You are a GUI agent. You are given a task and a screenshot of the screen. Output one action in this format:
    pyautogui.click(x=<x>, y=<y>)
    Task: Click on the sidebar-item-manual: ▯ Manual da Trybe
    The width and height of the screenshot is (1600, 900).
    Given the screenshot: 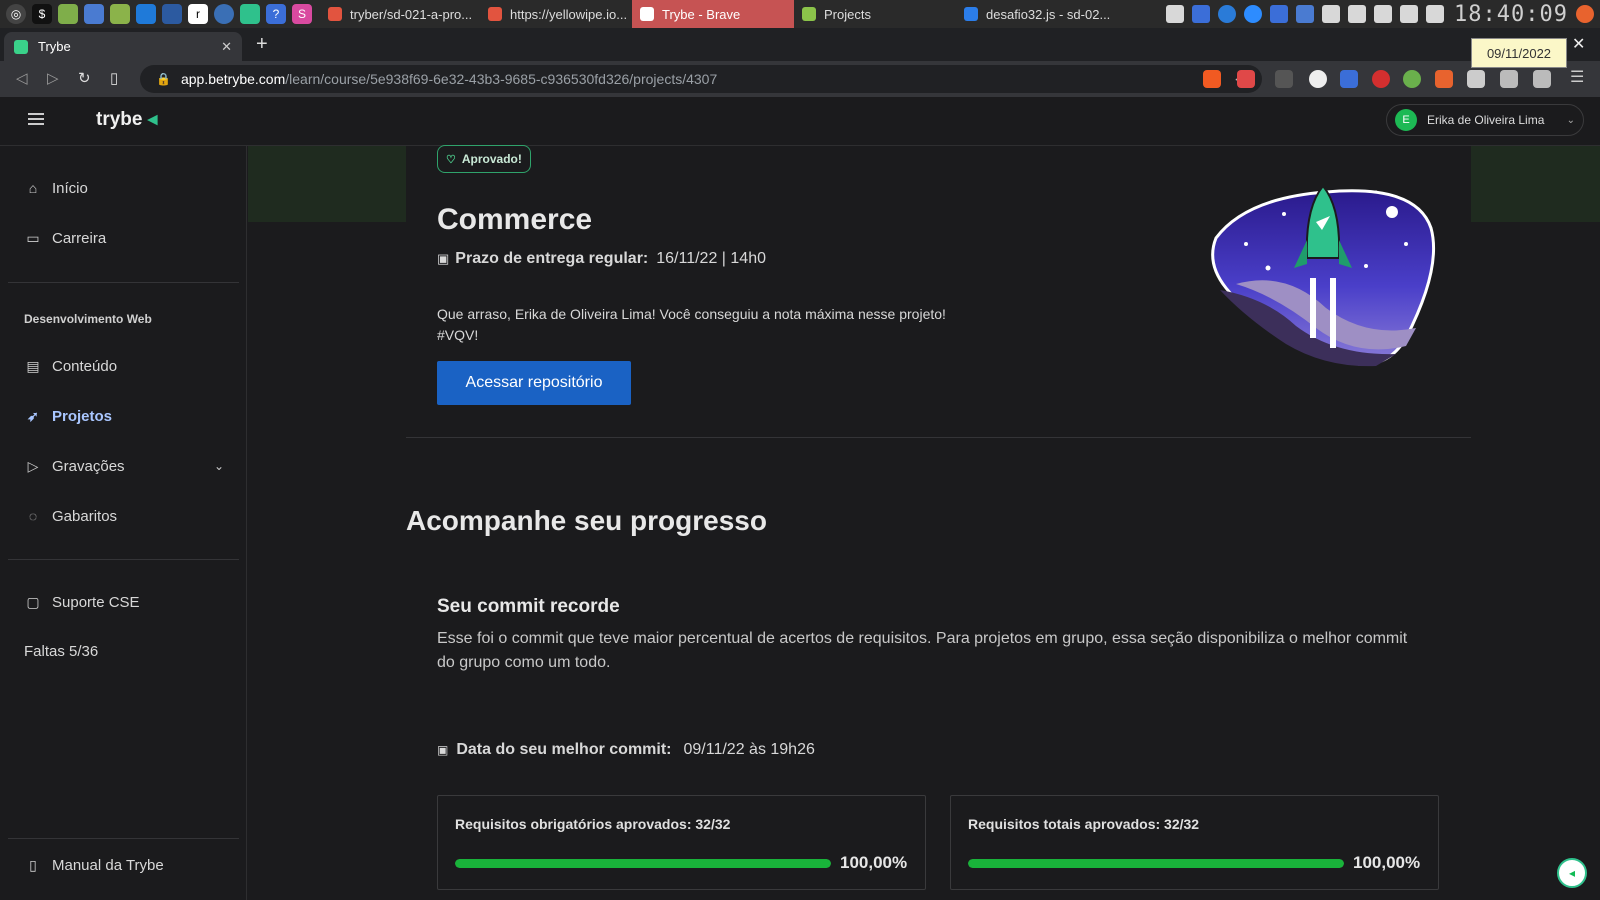 What is the action you would take?
    pyautogui.click(x=94, y=865)
    